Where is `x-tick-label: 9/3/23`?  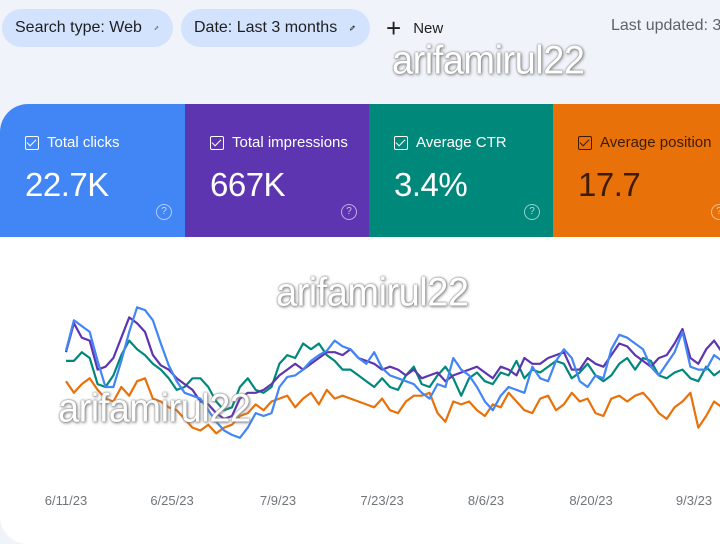
x-tick-label: 9/3/23 is located at coordinates (694, 500).